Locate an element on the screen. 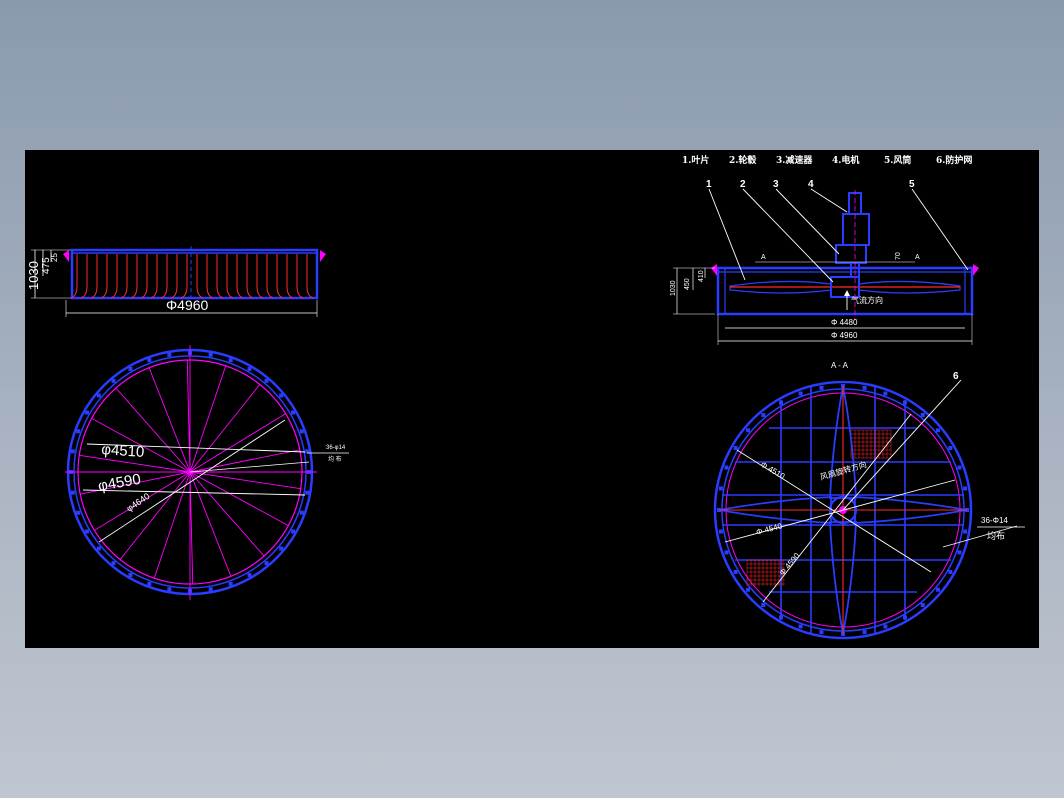 This screenshot has height=798, width=1064. dim-section-1: Φ 4510 is located at coordinates (773, 470).